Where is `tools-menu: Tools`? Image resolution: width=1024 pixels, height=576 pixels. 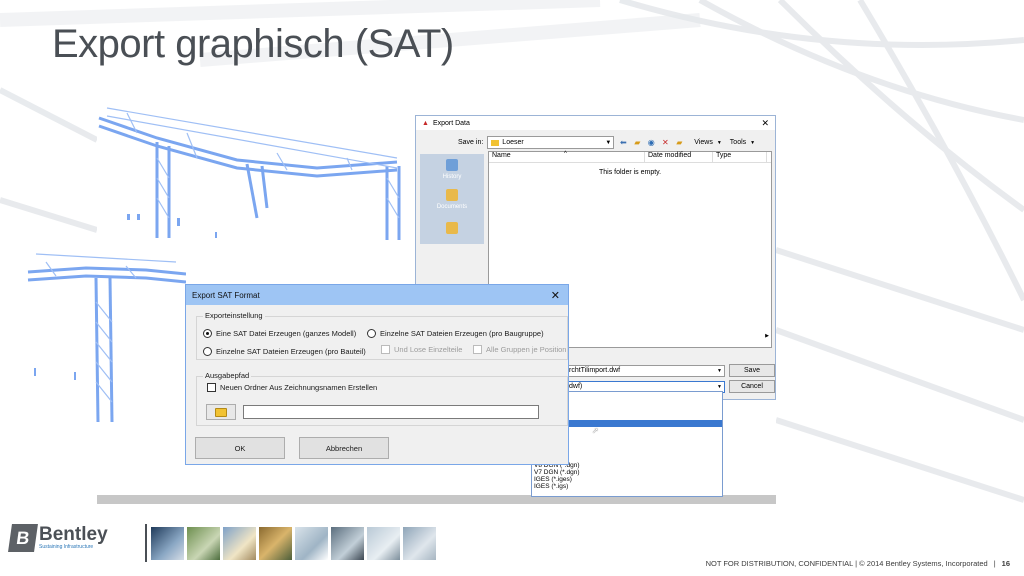
tools-menu: Tools is located at coordinates (738, 142).